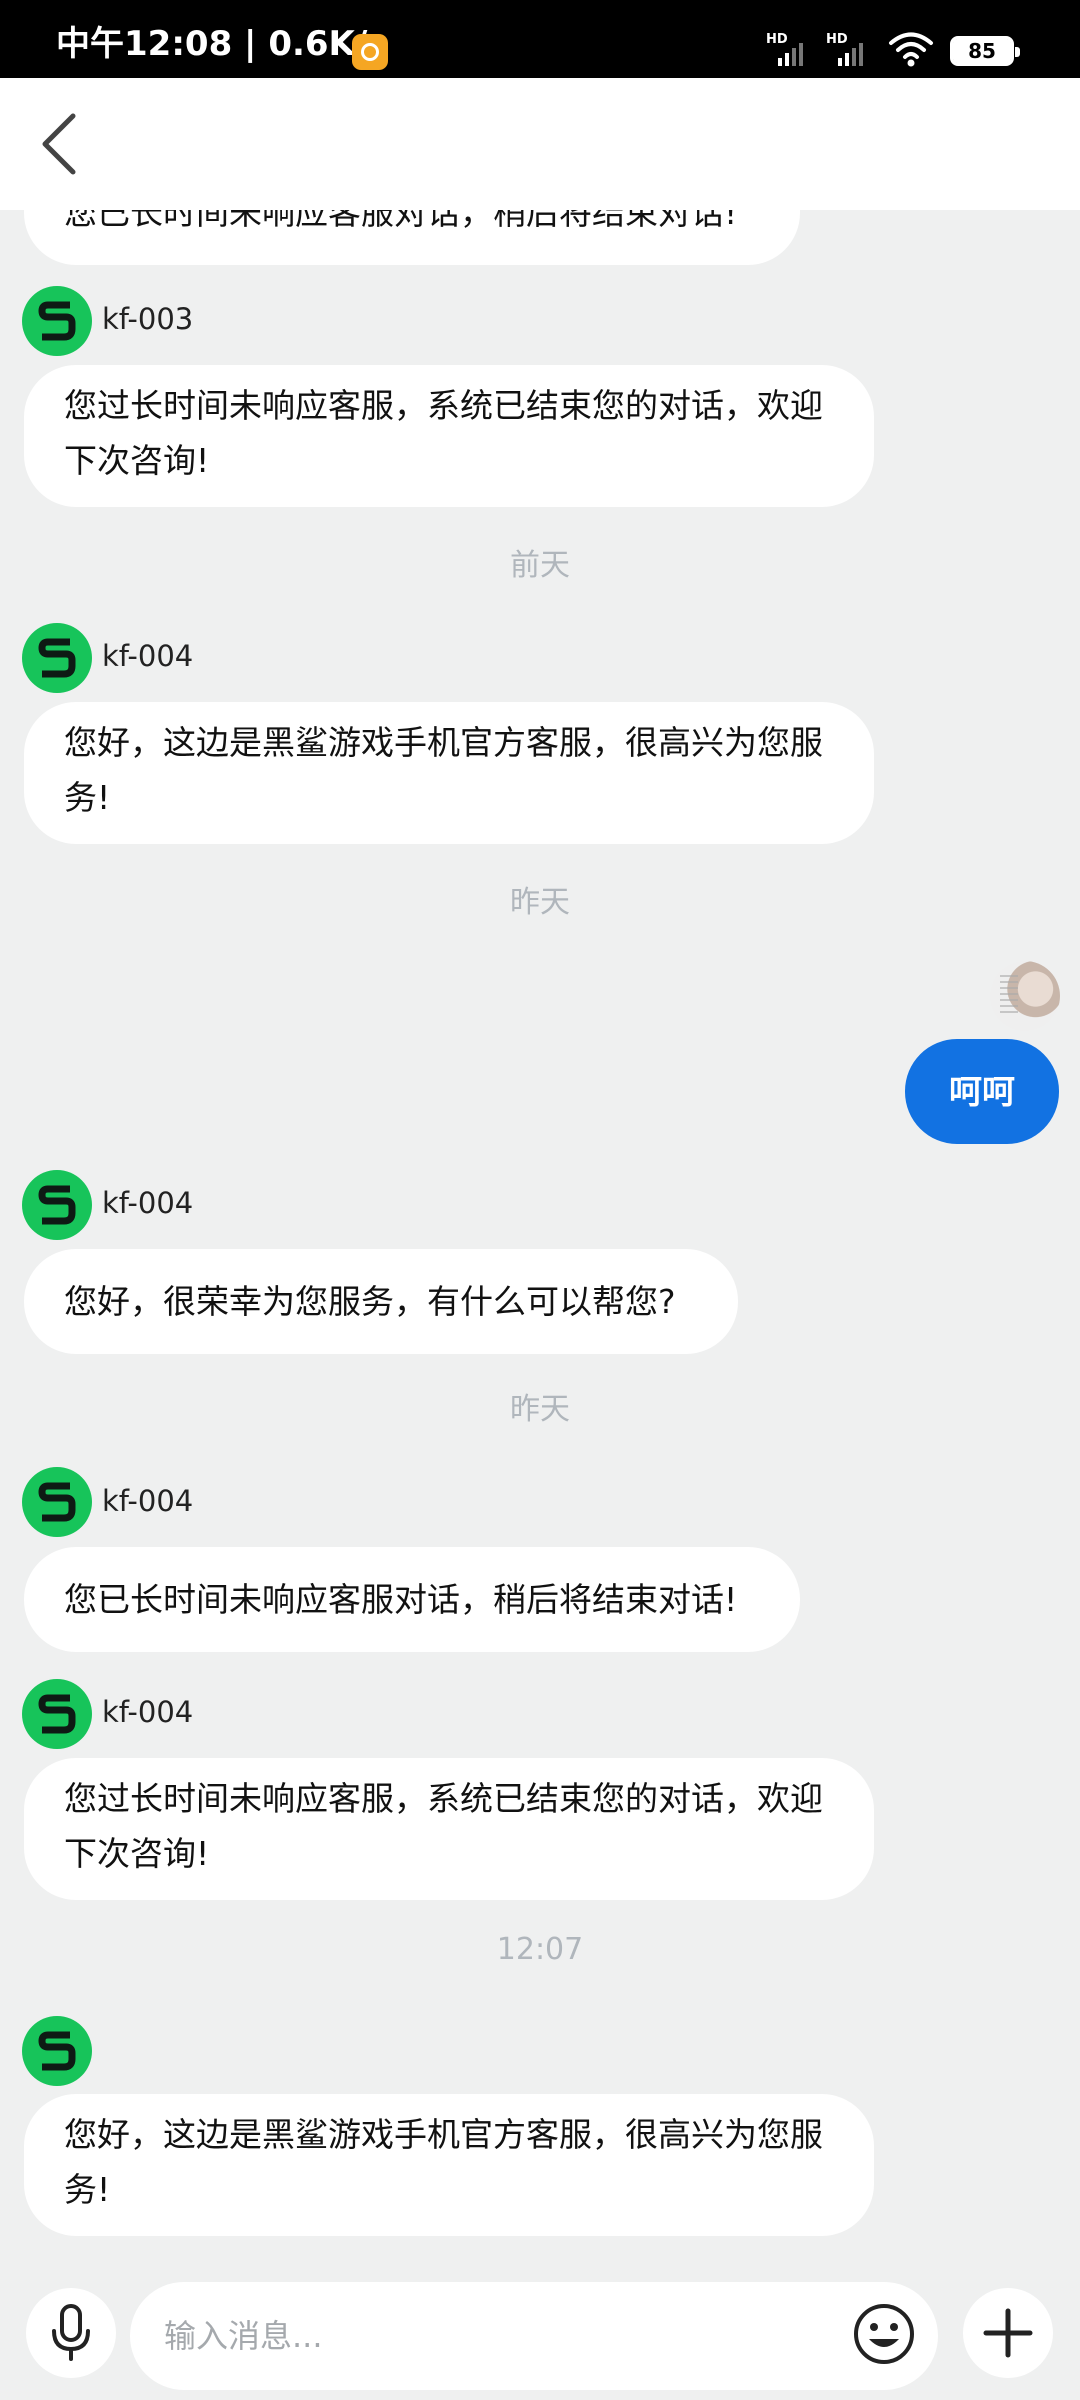 This screenshot has height=2400, width=1080. I want to click on back-button, so click(59, 144).